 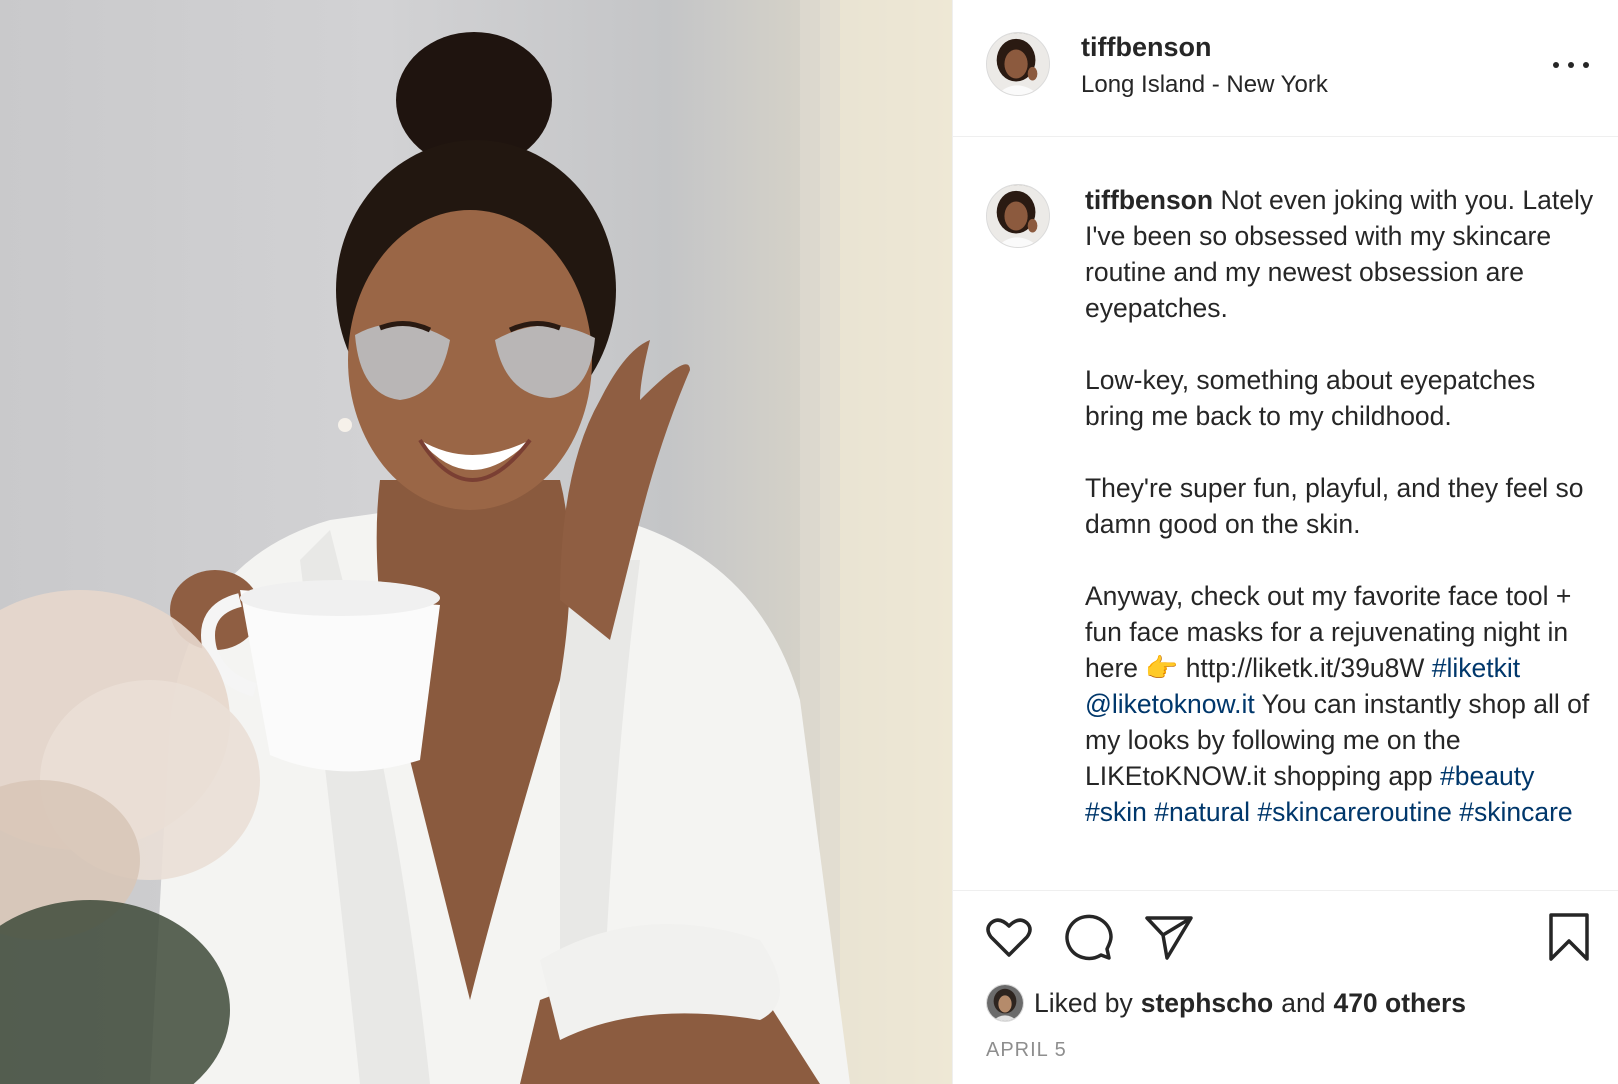 I want to click on liker-username: stephscho, so click(x=1207, y=1003).